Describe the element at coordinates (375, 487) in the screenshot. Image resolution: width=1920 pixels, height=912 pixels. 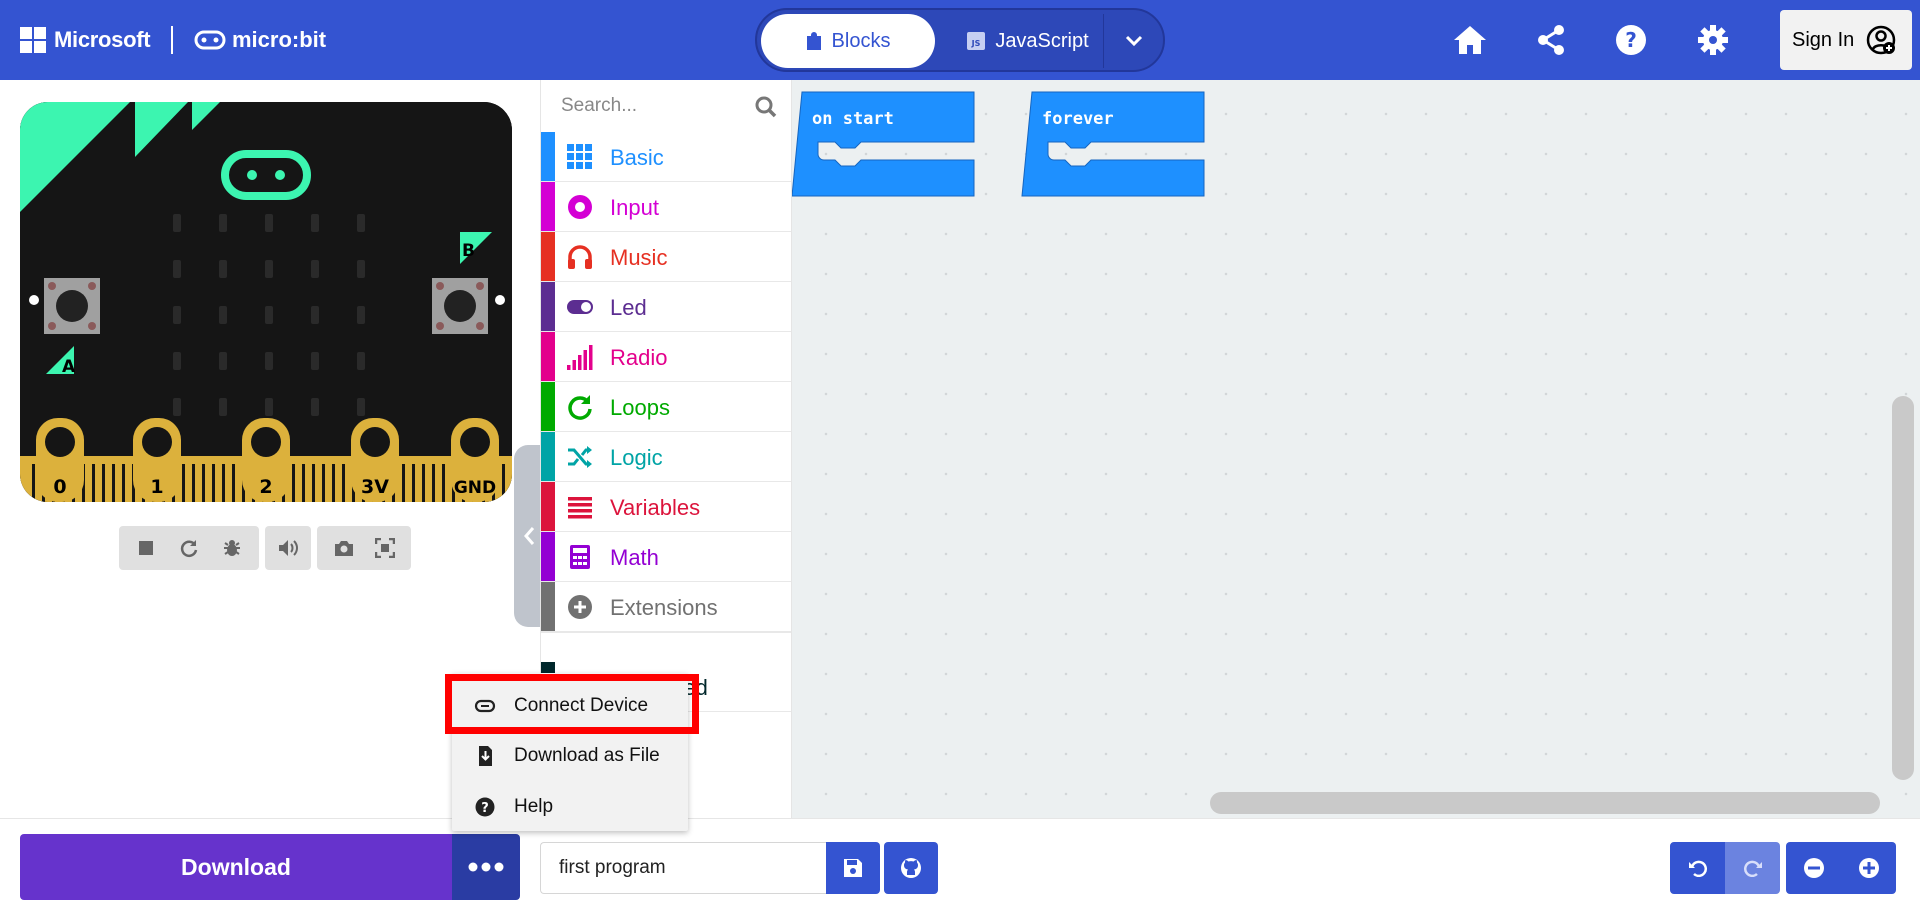
I see `pin-label: 3V` at that location.